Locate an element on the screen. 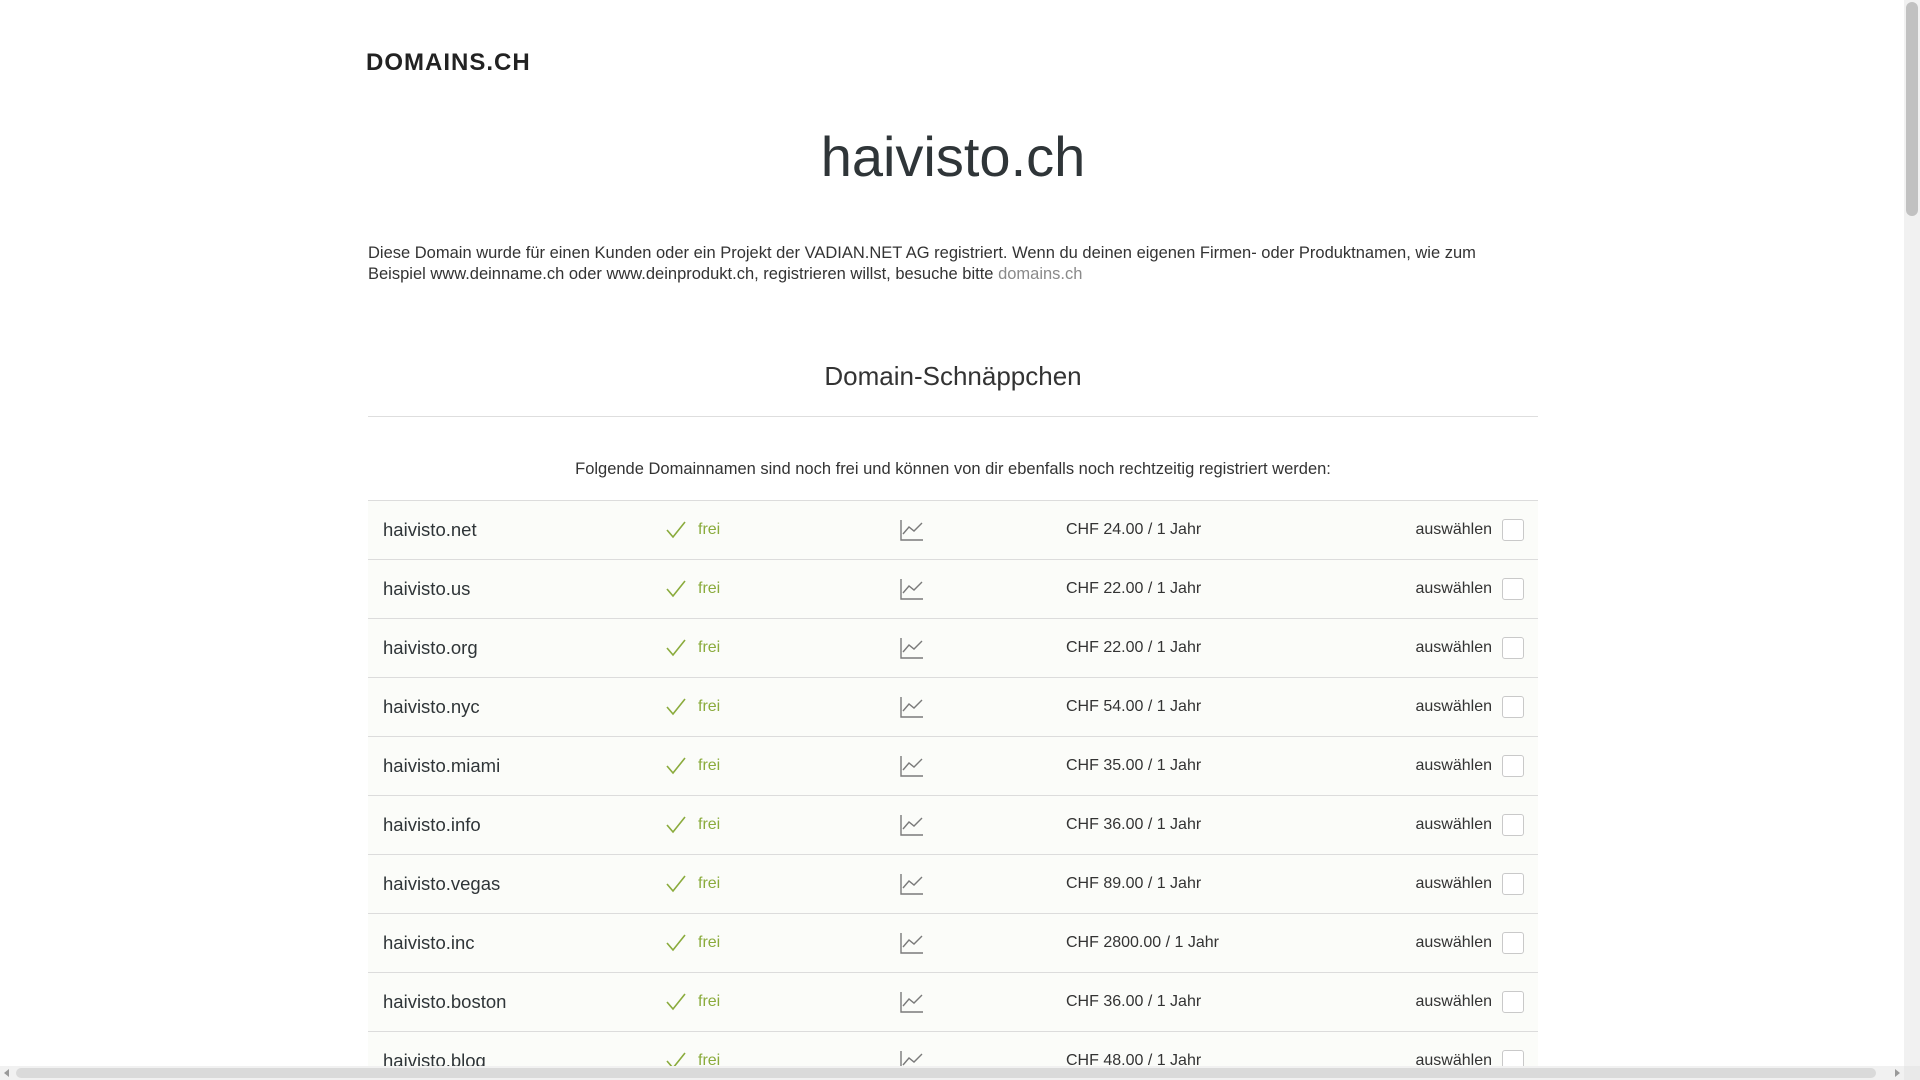 This screenshot has width=1920, height=1080. site-logo: DOMAINS.CH is located at coordinates (448, 63).